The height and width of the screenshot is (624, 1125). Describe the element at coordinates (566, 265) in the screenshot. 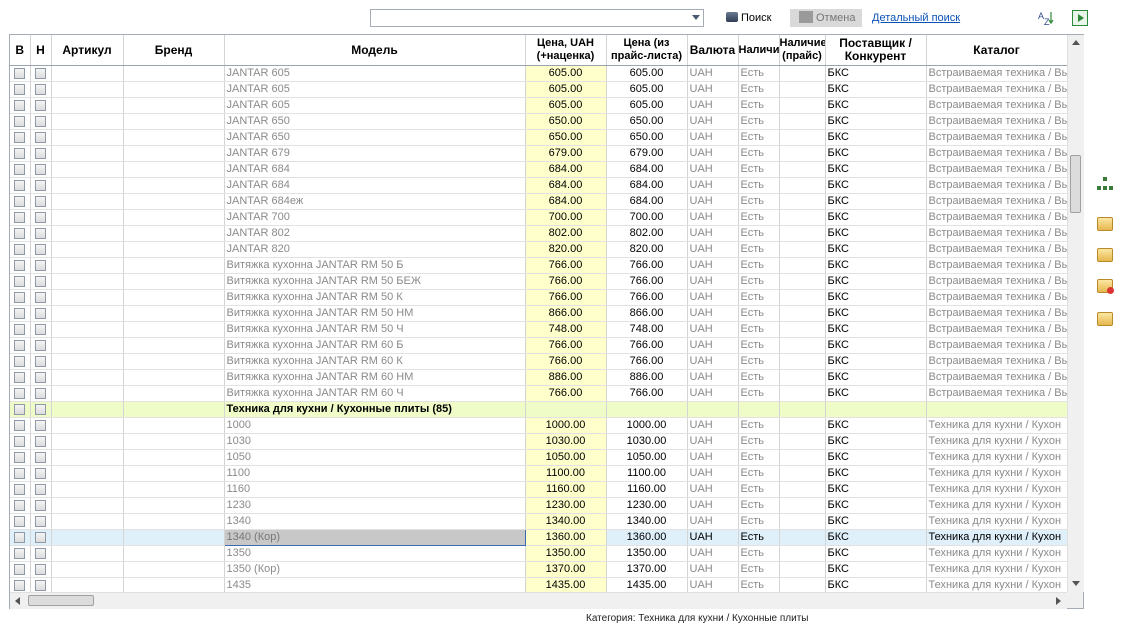

I see `price-cell: 766.00` at that location.